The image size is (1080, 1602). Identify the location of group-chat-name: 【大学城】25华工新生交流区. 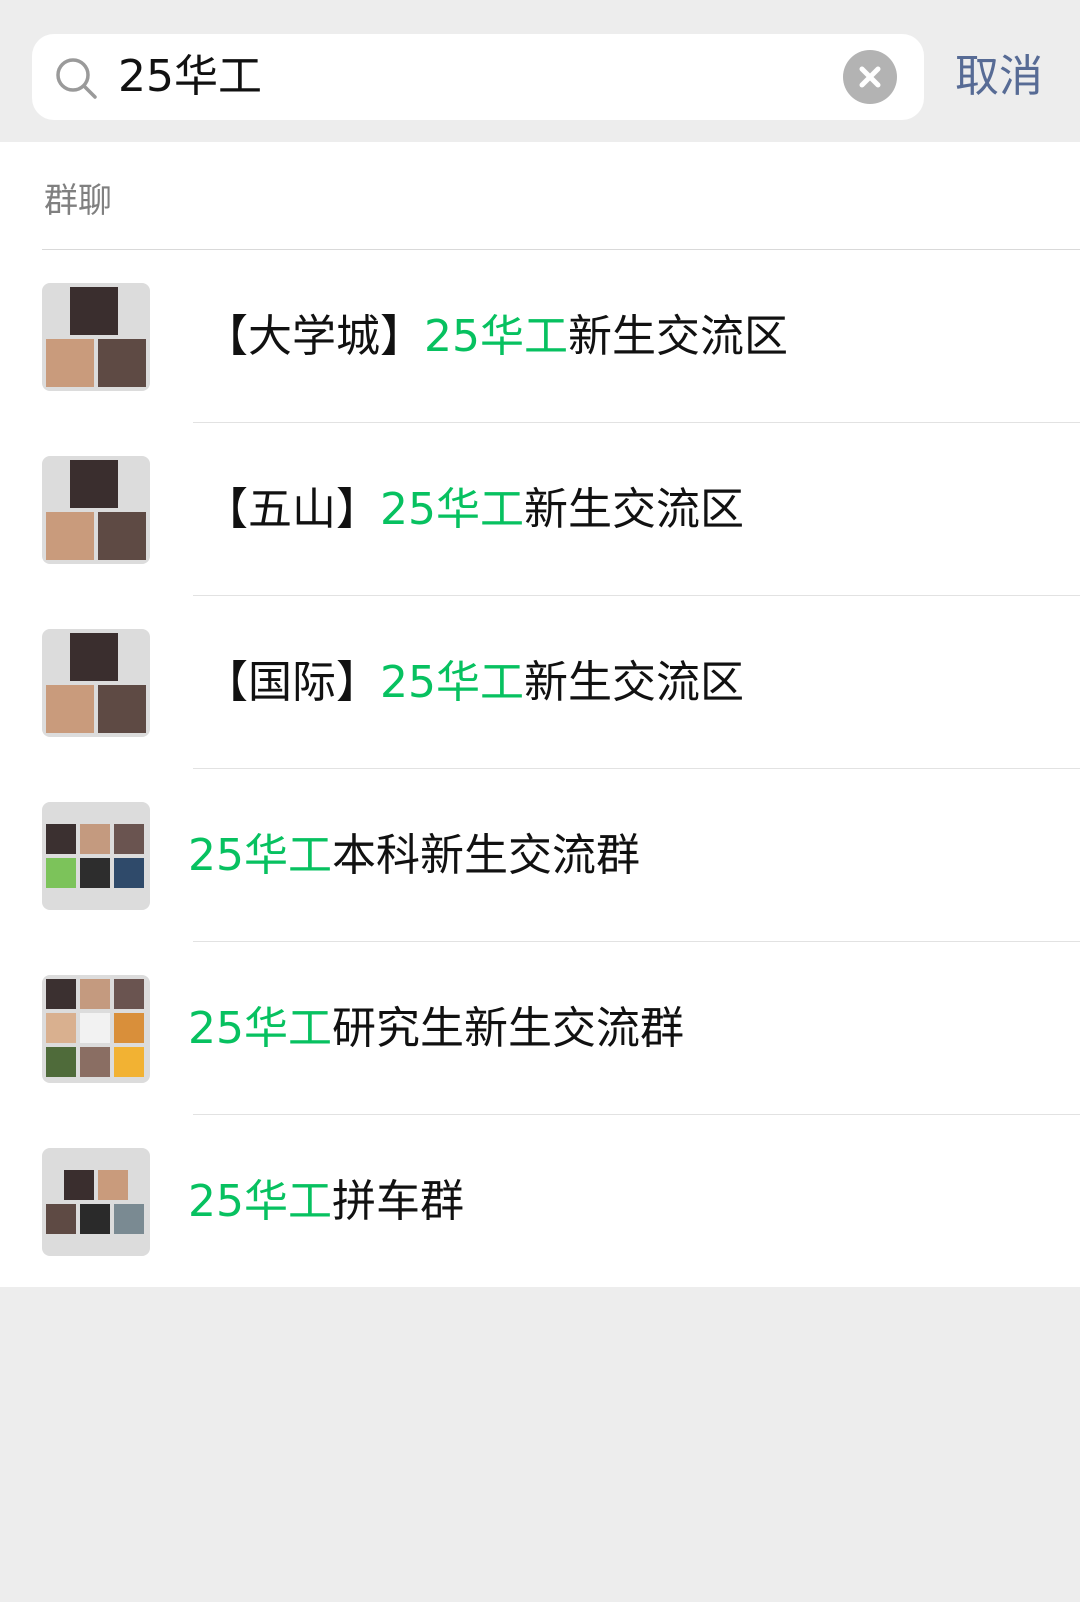
(496, 336).